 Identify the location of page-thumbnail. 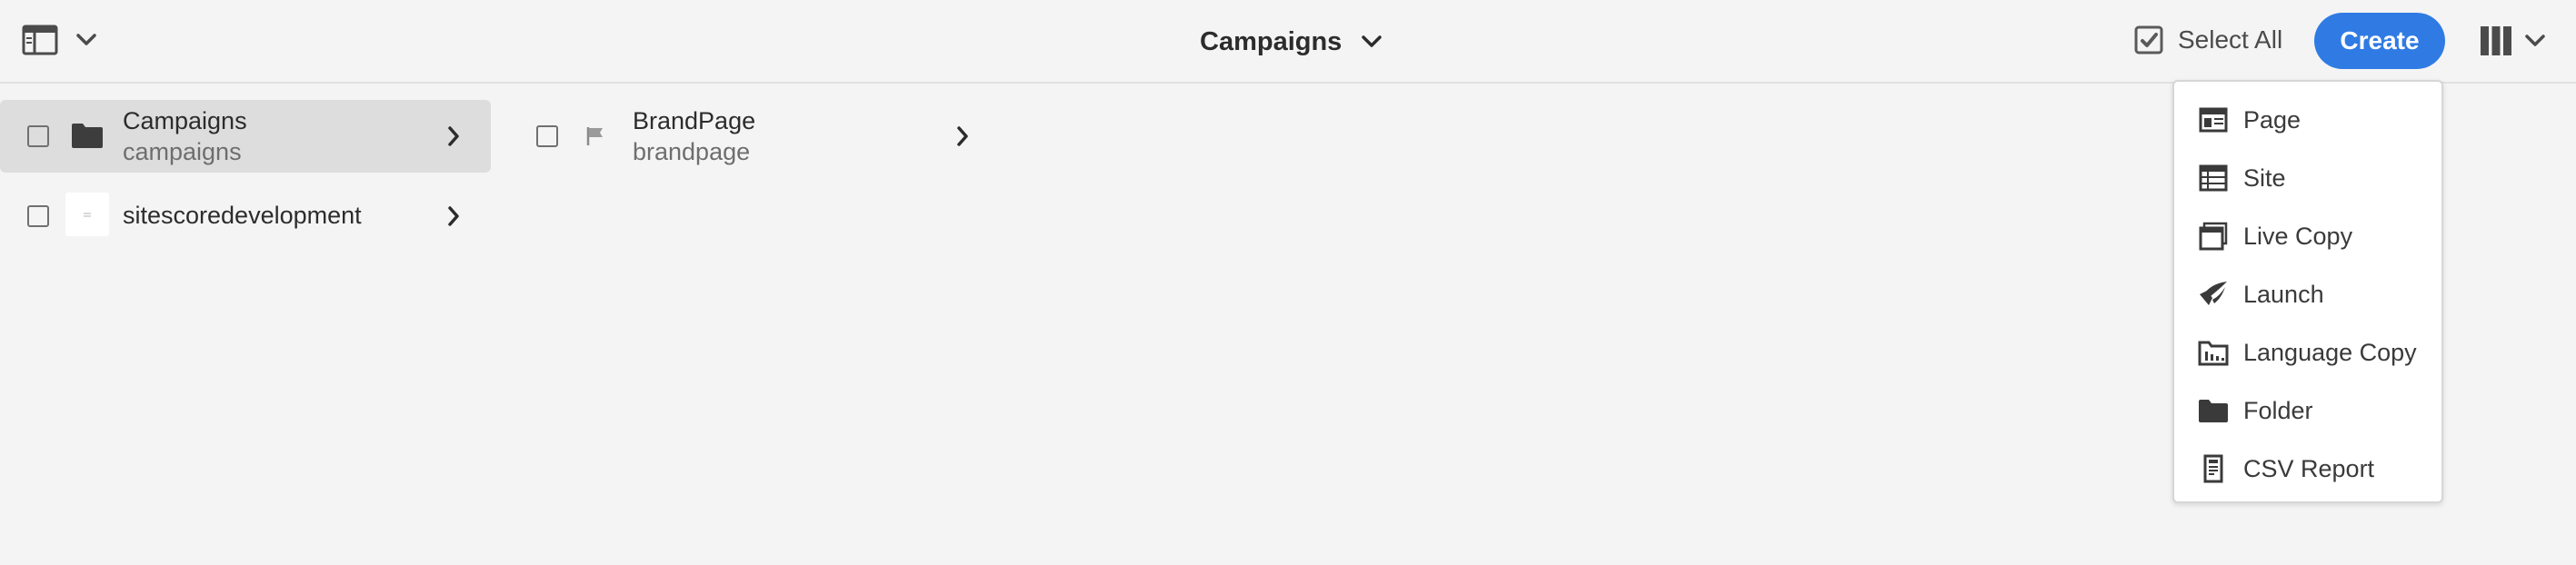
(87, 214).